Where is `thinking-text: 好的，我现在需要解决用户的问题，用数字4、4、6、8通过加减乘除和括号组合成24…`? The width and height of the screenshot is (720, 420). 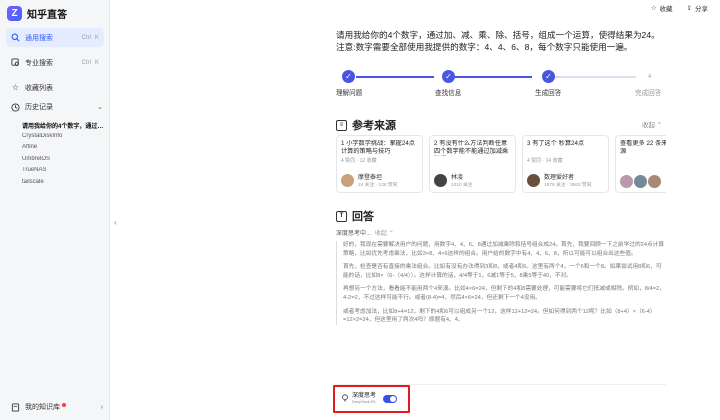 thinking-text: 好的，我现在需要解决用户的问题，用数字4、4、6、8通过加减乘除和括号组合成24… is located at coordinates (501, 283).